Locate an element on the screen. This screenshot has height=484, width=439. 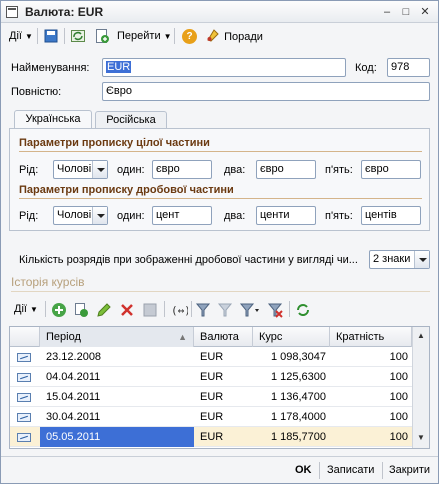
integer-two-field: євро is located at coordinates (286, 169).